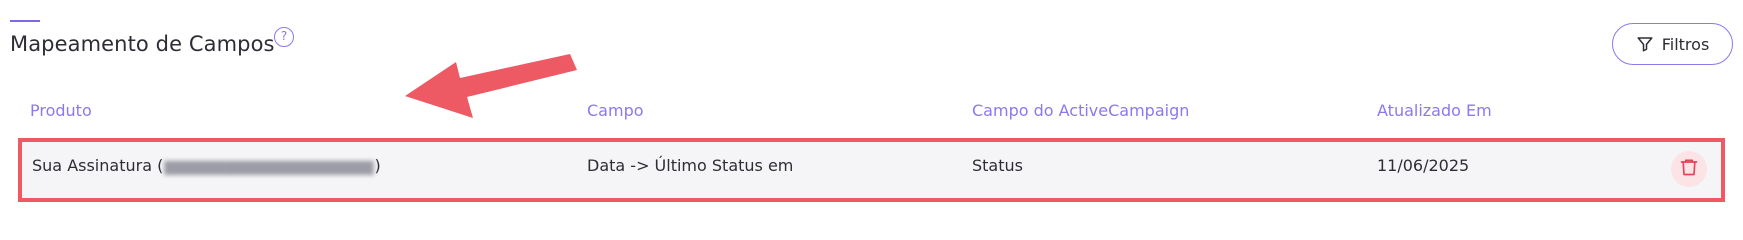  Describe the element at coordinates (1423, 165) in the screenshot. I see `cell-atualizado-em: 11/06/2025` at that location.